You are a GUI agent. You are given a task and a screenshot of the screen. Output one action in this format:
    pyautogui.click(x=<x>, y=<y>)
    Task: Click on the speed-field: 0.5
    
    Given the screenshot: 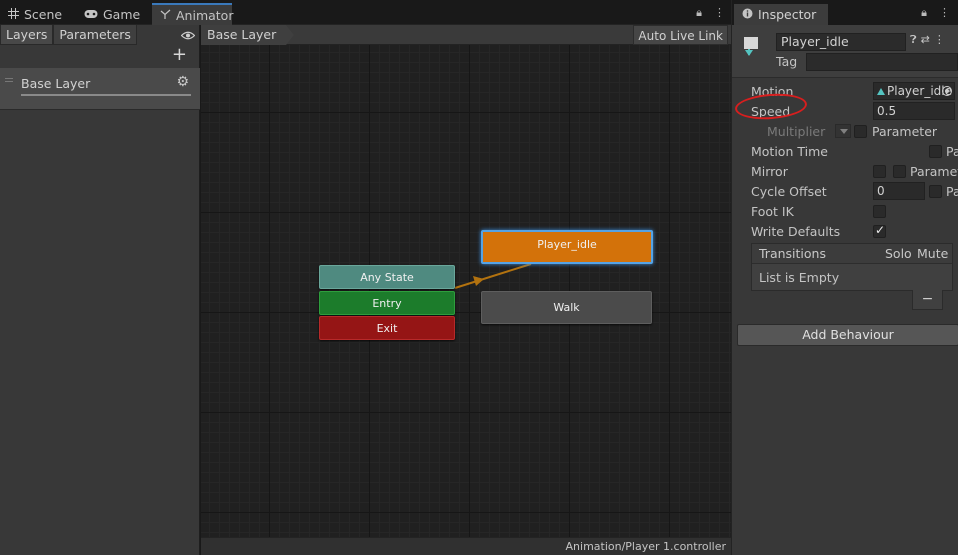 What is the action you would take?
    pyautogui.click(x=914, y=111)
    